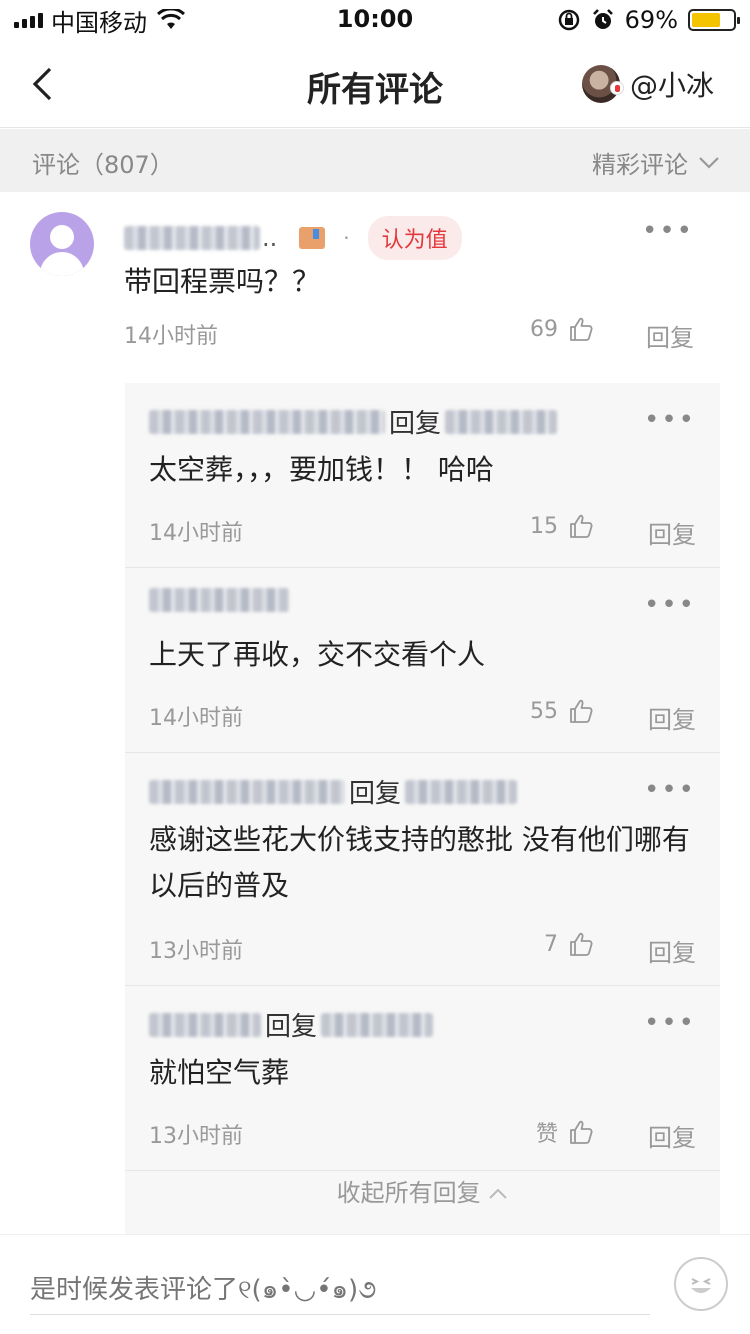 This screenshot has width=750, height=1334. What do you see at coordinates (312, 238) in the screenshot?
I see `medal-icon` at bounding box center [312, 238].